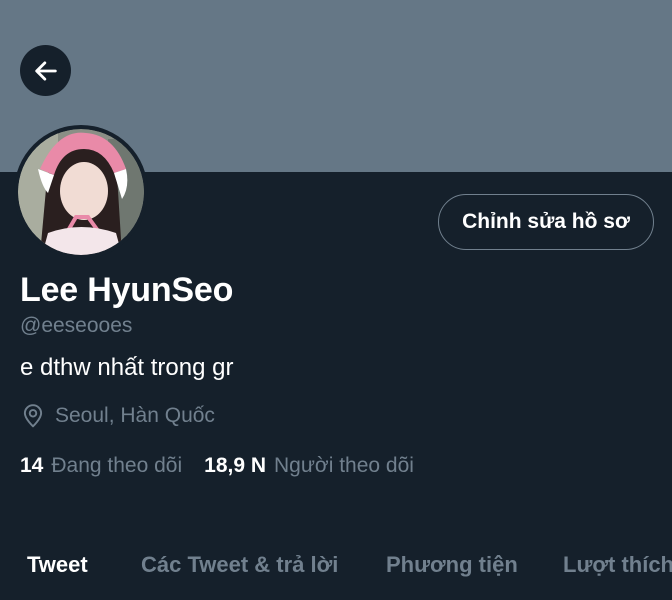 Image resolution: width=672 pixels, height=600 pixels. Describe the element at coordinates (33, 416) in the screenshot. I see `map-pin-icon` at that location.